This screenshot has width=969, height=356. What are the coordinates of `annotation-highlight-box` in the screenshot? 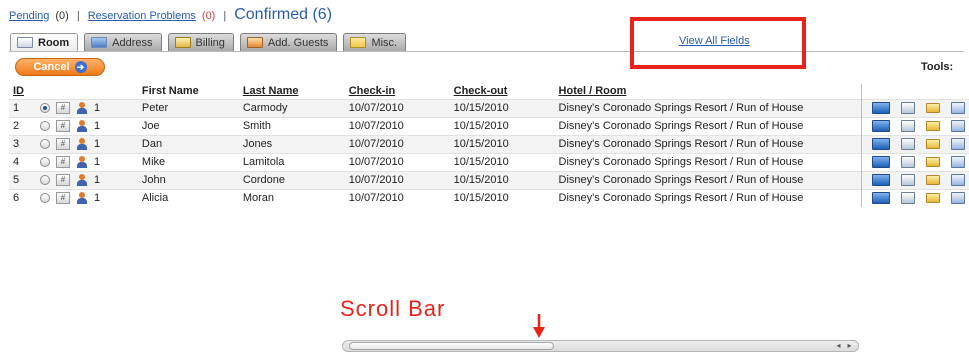 It's located at (718, 43).